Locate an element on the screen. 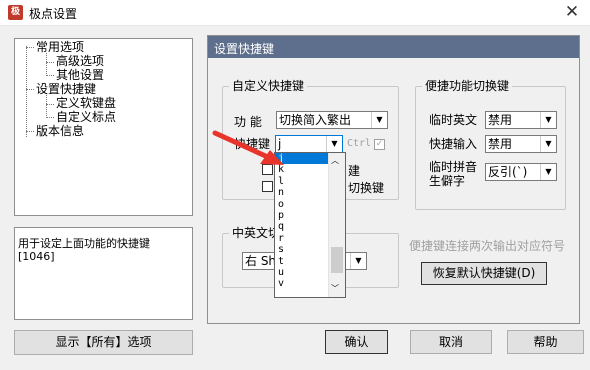  annotation-arrow-icon is located at coordinates (248, 147).